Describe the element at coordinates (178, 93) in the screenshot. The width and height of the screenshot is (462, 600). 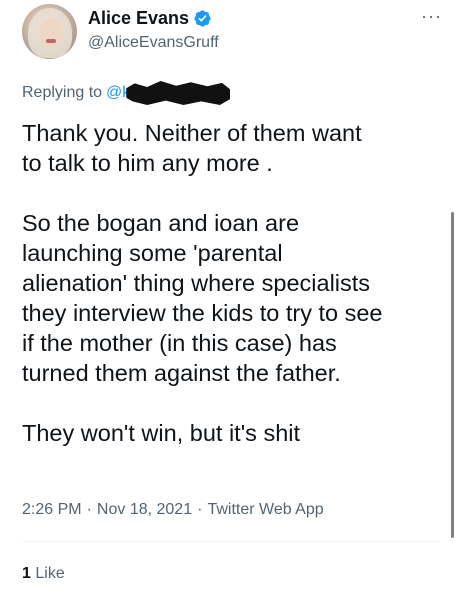
I see `redaction-scribble` at that location.